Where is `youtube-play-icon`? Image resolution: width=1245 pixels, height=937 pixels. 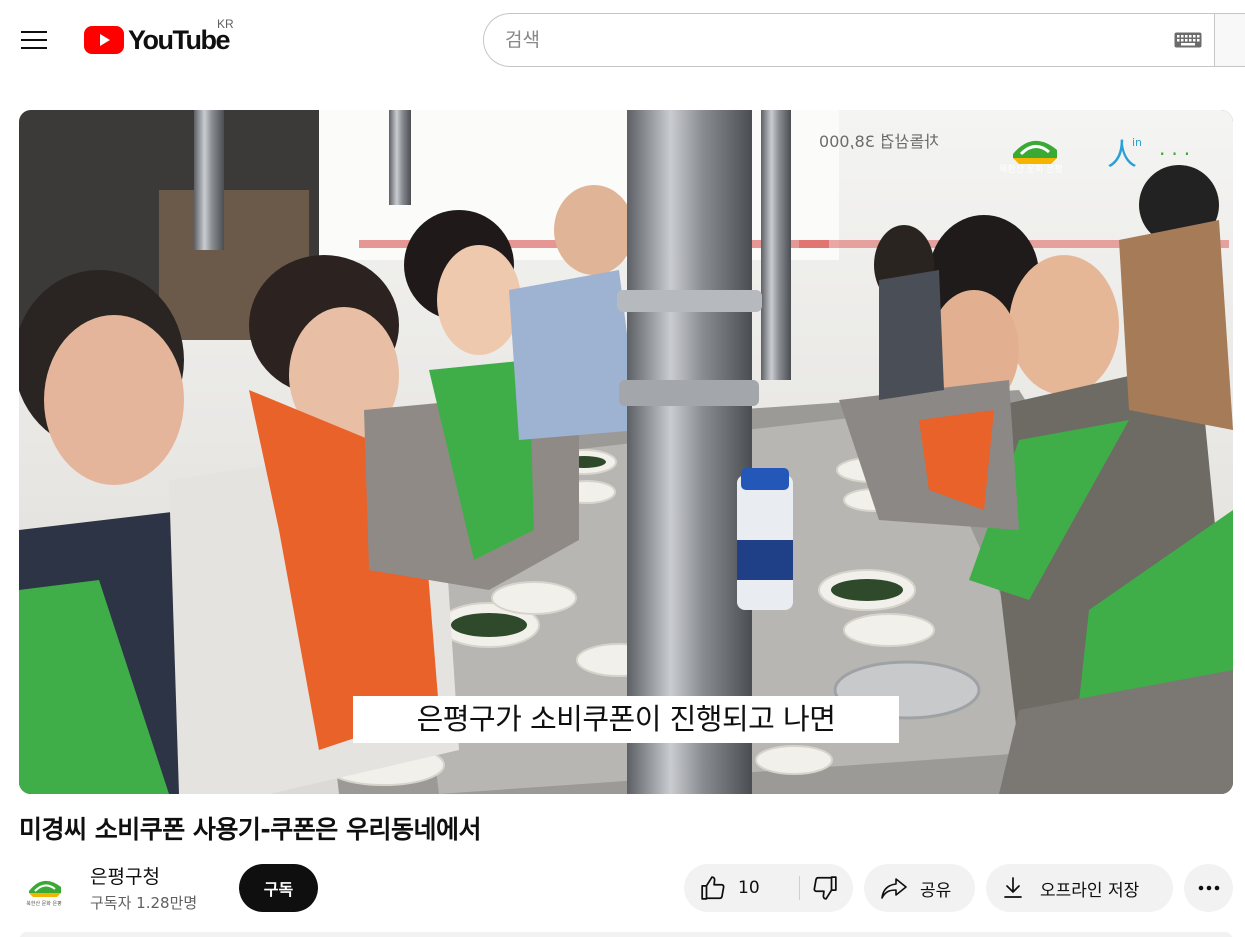 youtube-play-icon is located at coordinates (104, 40).